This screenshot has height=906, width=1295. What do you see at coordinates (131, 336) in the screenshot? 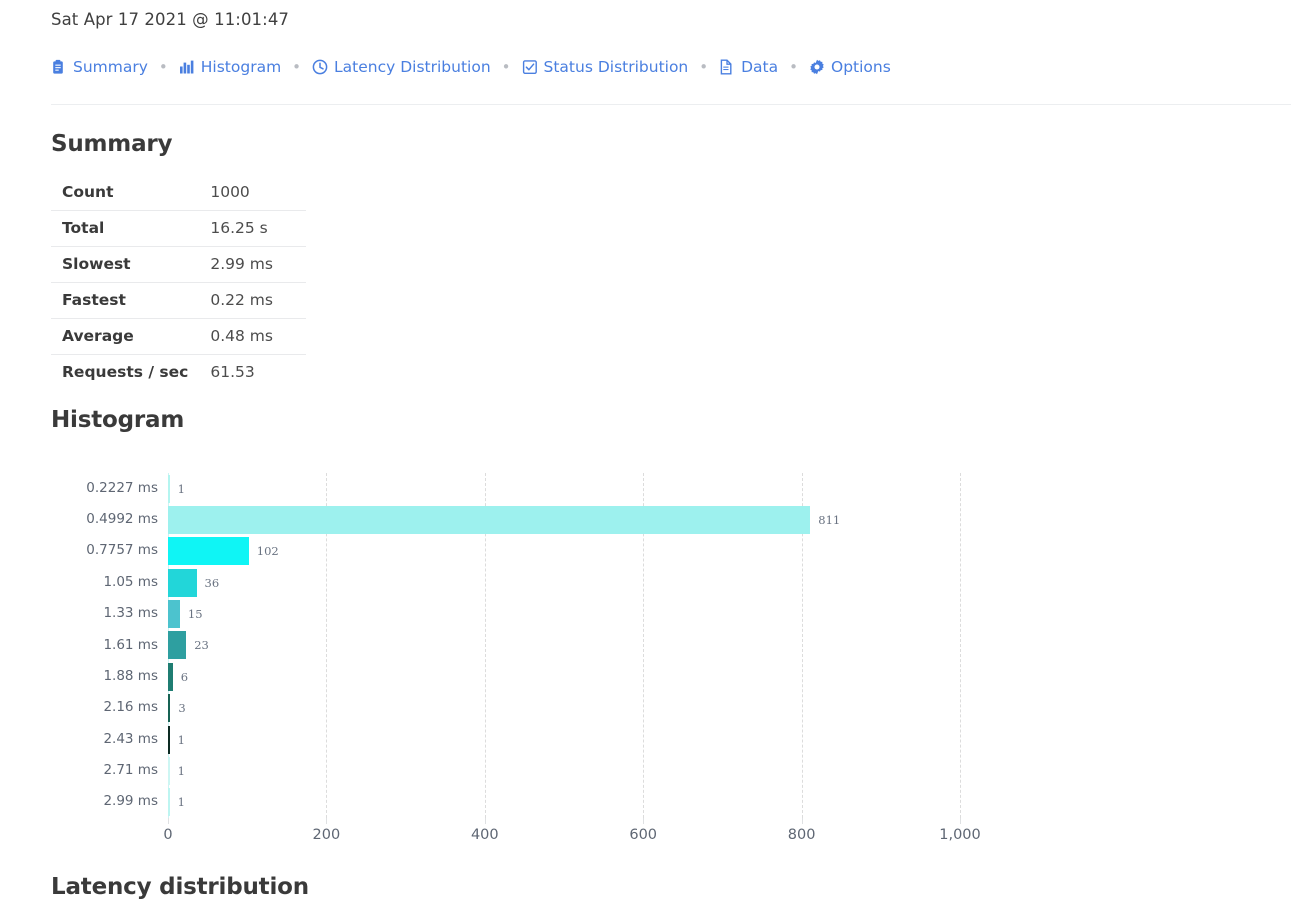
I see `summary-row-key: Average` at bounding box center [131, 336].